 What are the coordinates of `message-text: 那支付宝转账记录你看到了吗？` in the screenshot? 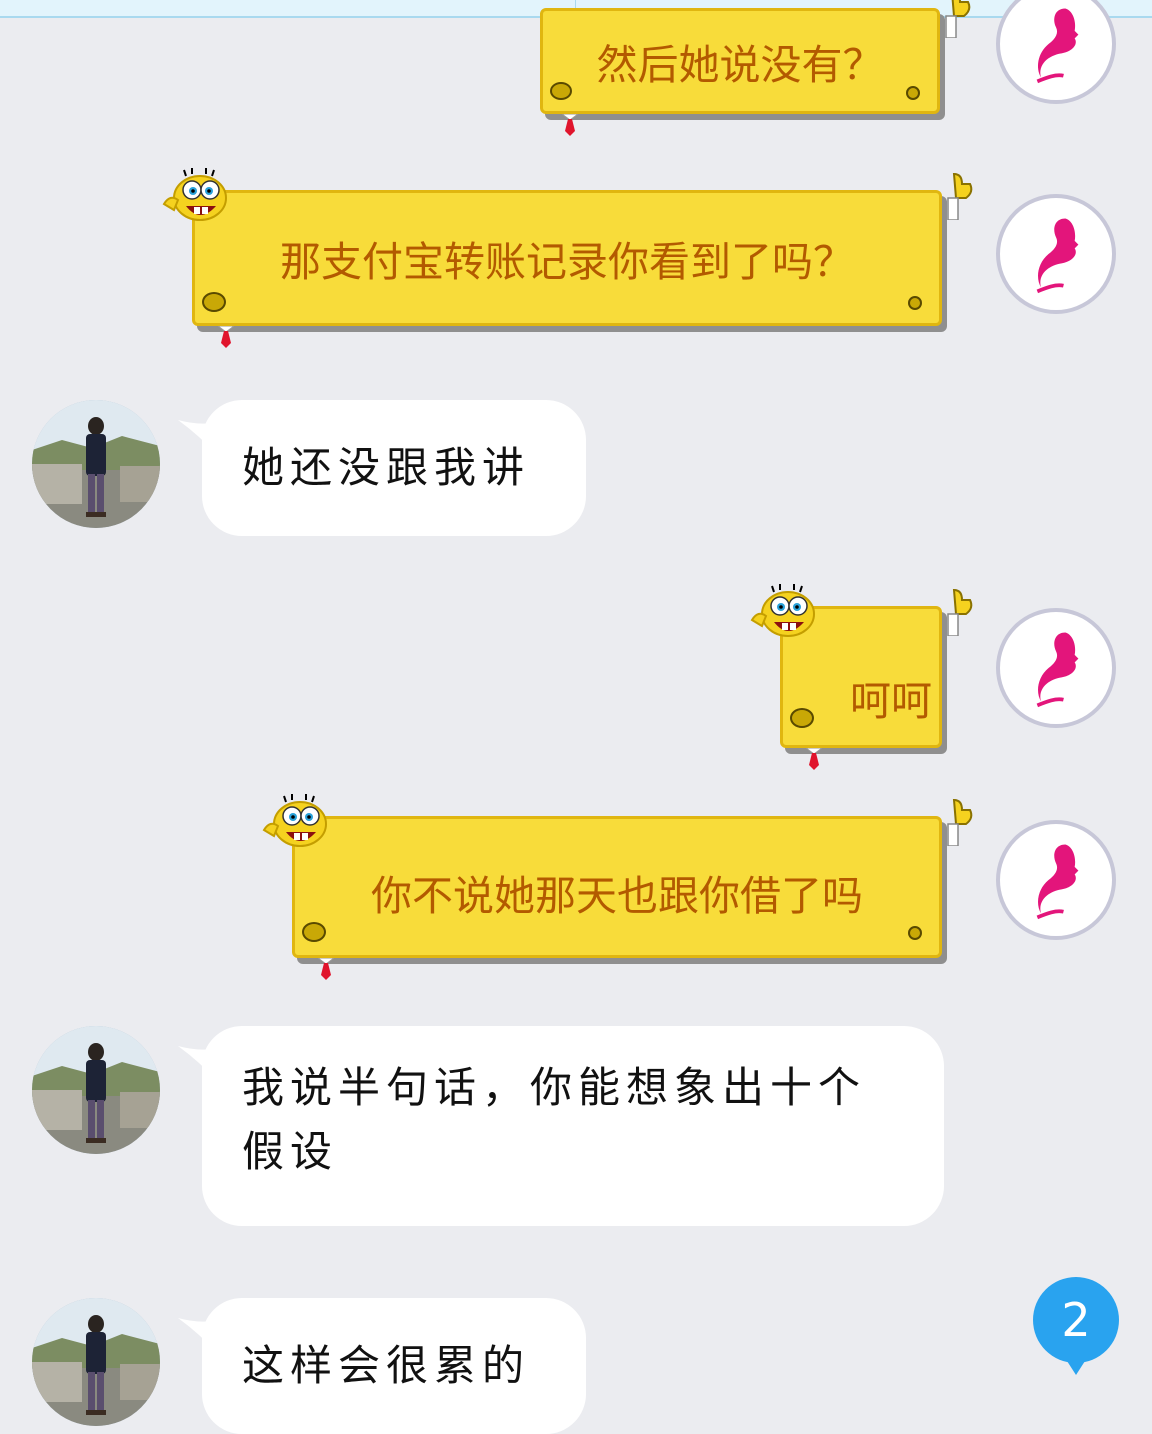 It's located at (567, 262).